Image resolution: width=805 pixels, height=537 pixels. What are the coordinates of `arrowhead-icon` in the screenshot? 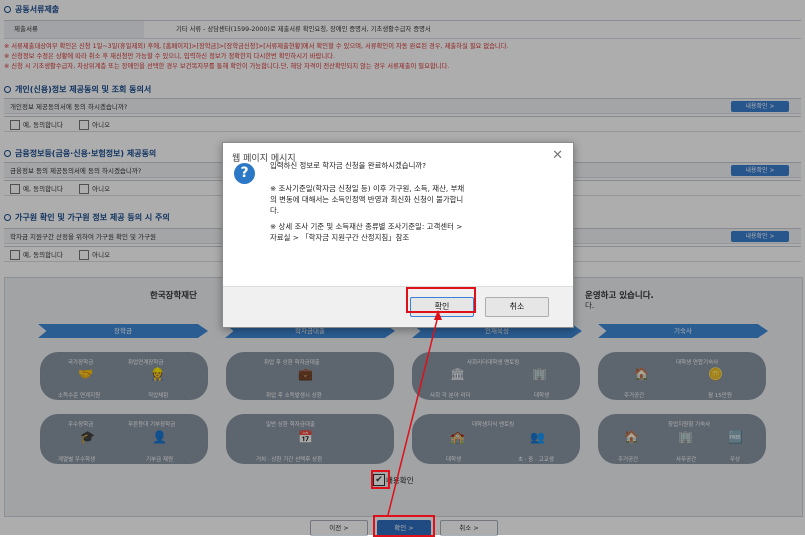 It's located at (438, 315).